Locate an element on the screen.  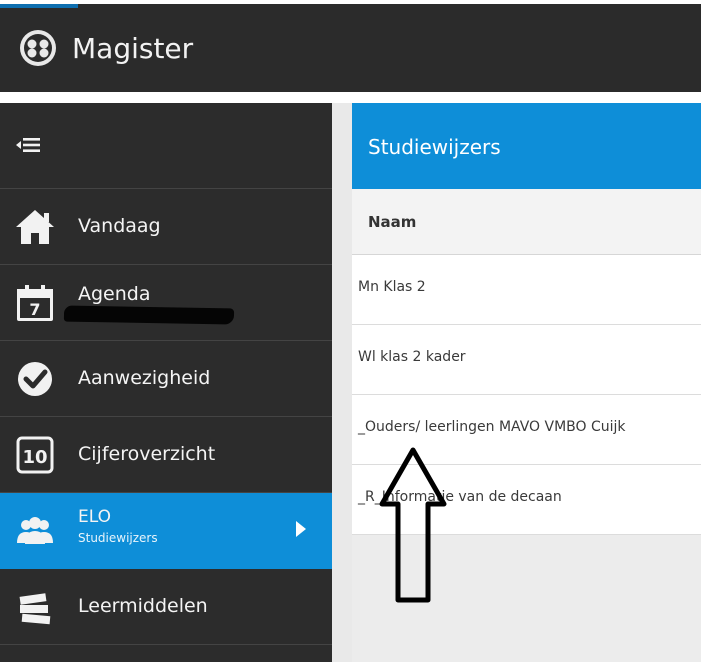
checkmark-icon is located at coordinates (35, 379).